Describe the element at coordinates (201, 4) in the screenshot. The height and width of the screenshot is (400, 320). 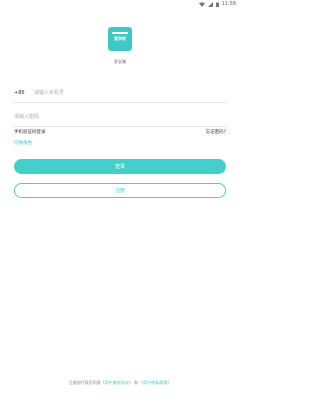
I see `wifi-icon` at that location.